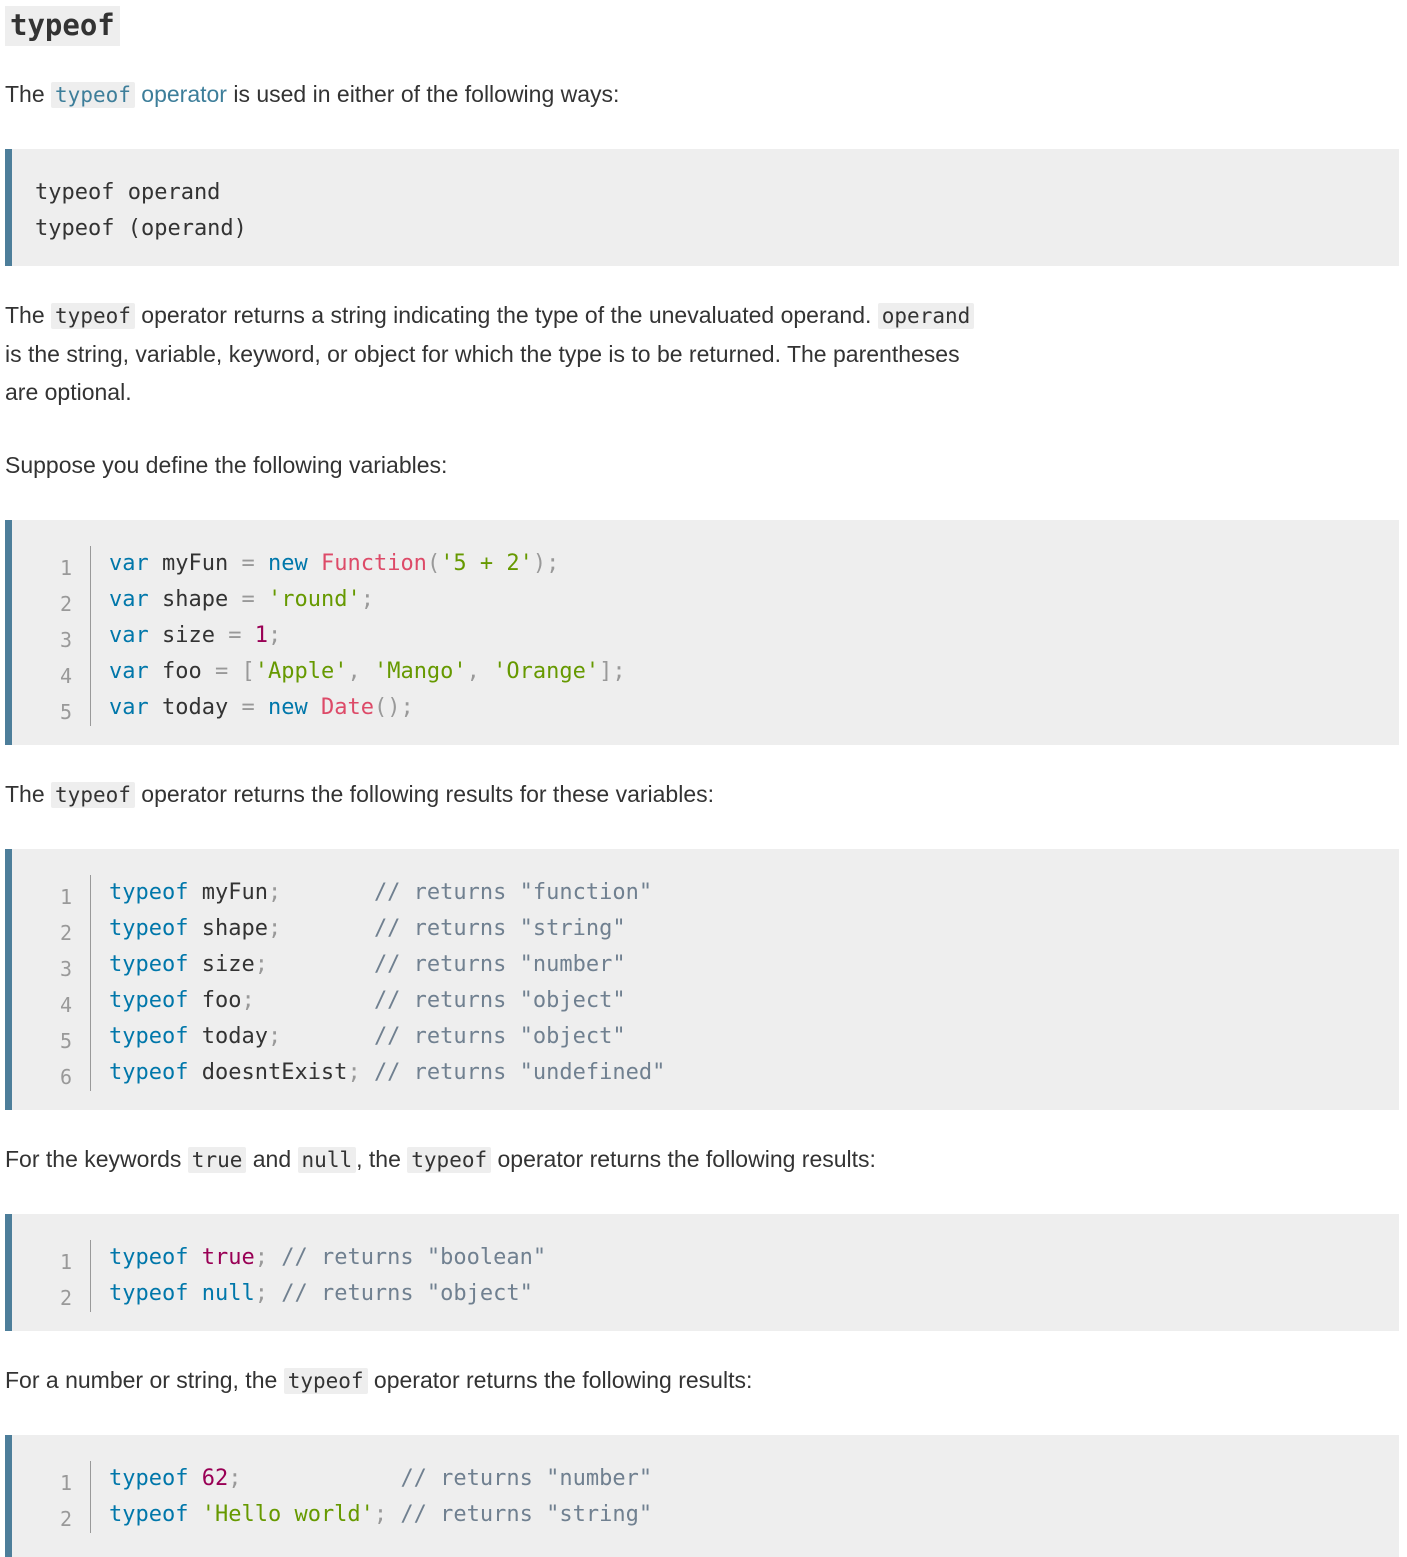  What do you see at coordinates (51, 1497) in the screenshot?
I see `line-number-gutter: 1 2` at bounding box center [51, 1497].